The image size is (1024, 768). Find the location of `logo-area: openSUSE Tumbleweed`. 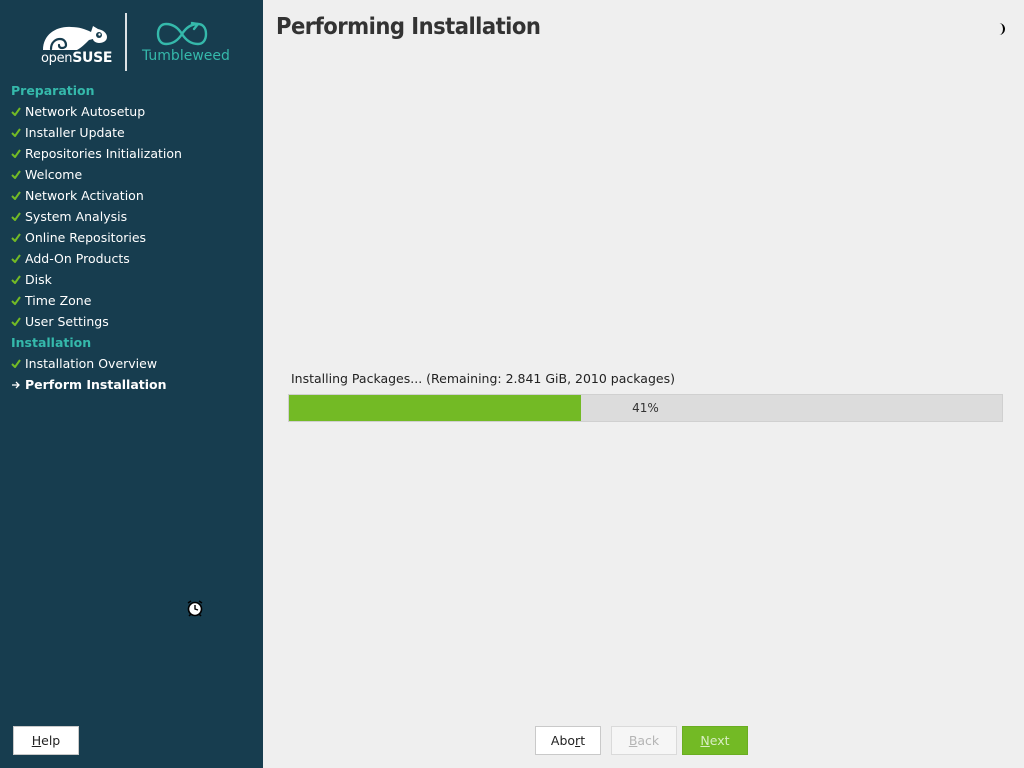

logo-area: openSUSE Tumbleweed is located at coordinates (131, 40).